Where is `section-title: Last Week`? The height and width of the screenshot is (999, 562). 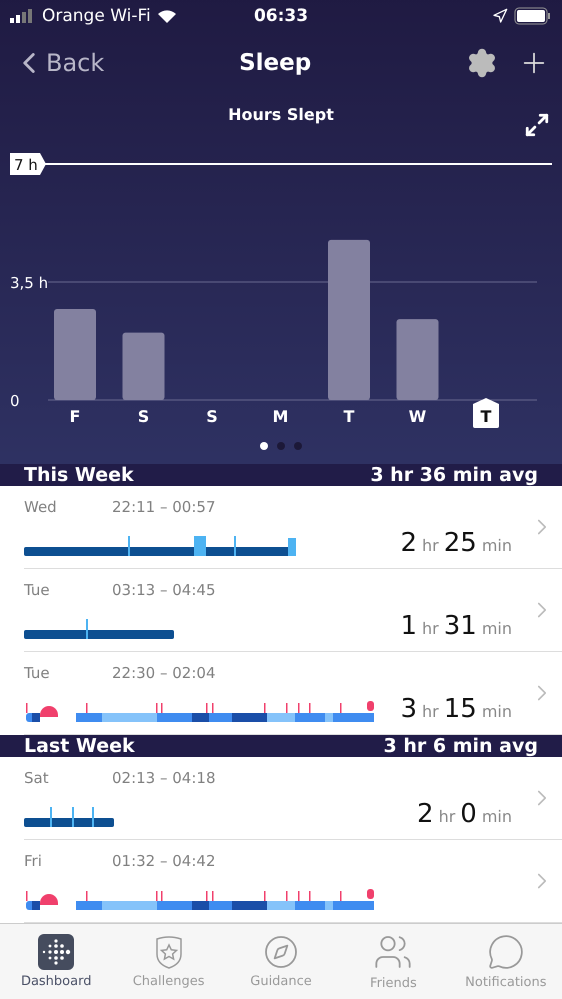
section-title: Last Week is located at coordinates (79, 746).